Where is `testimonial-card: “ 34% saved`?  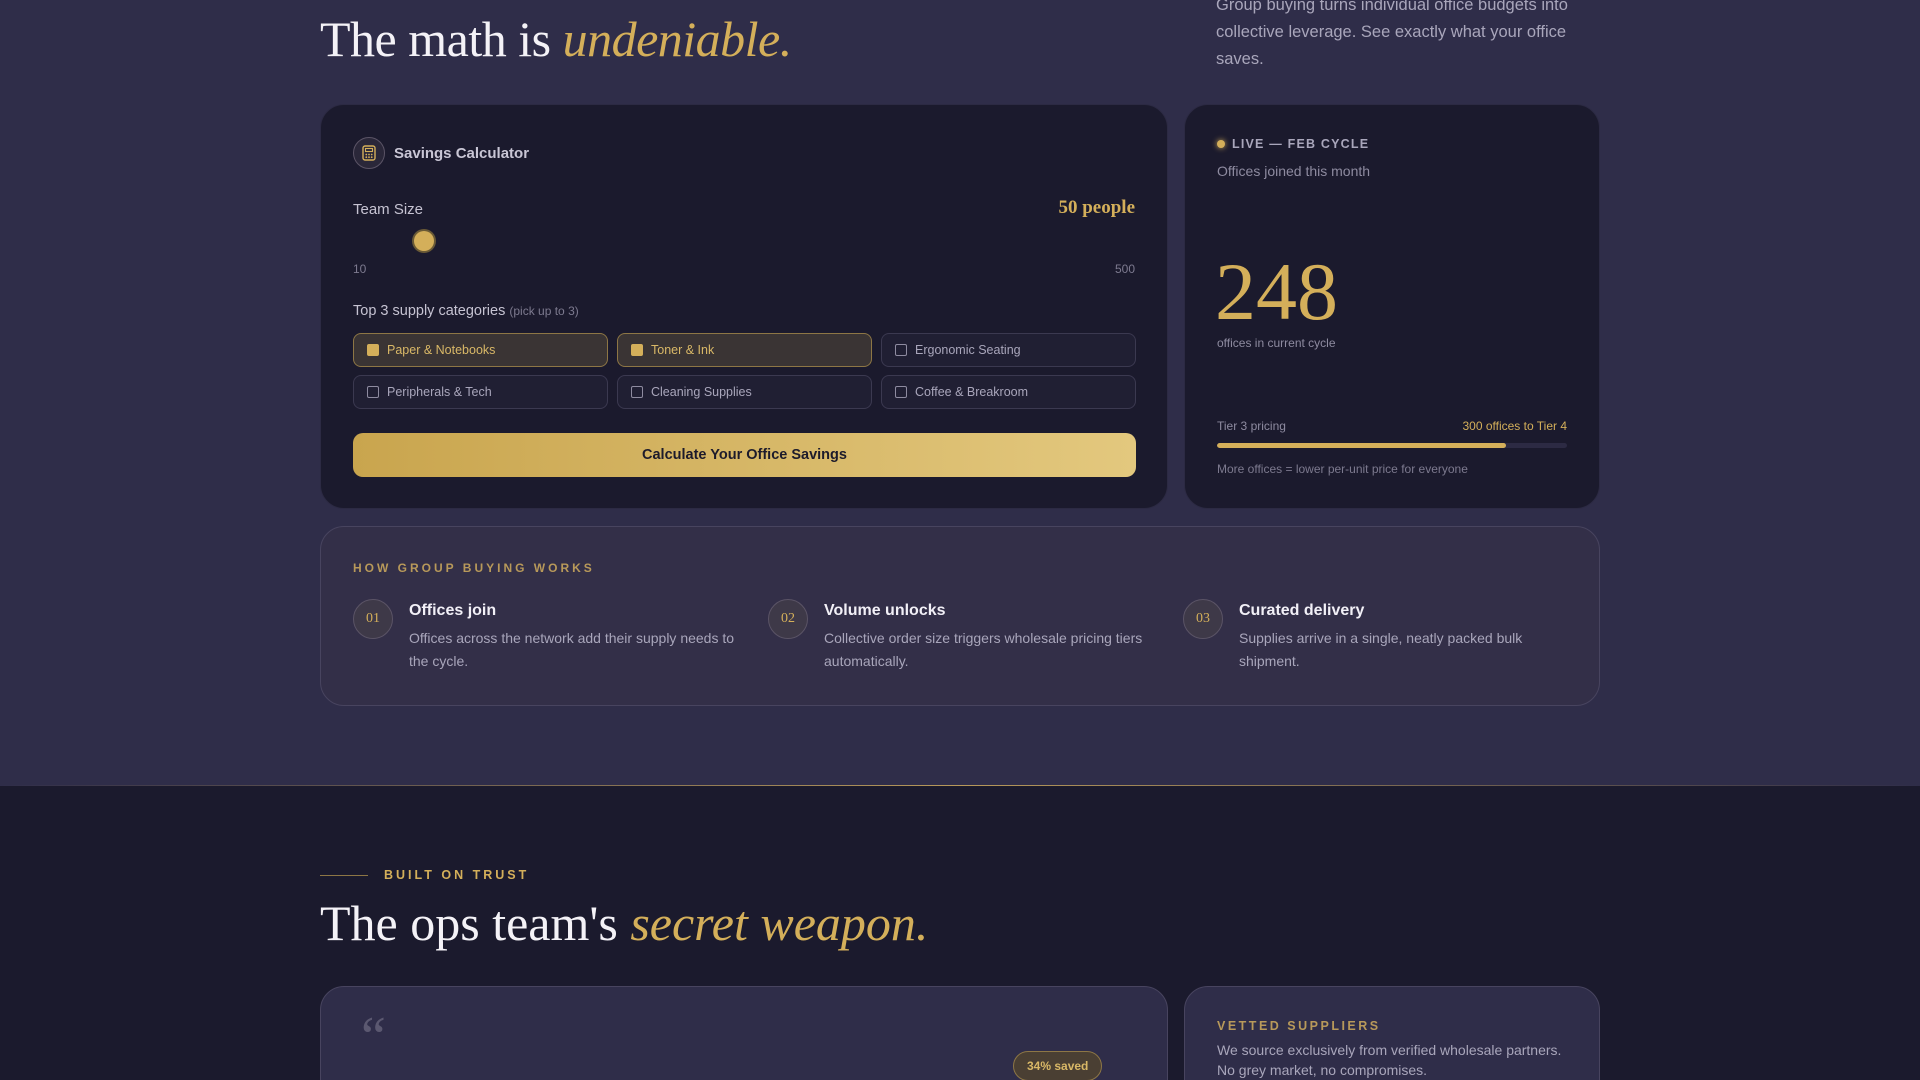 testimonial-card: “ 34% saved is located at coordinates (744, 1033).